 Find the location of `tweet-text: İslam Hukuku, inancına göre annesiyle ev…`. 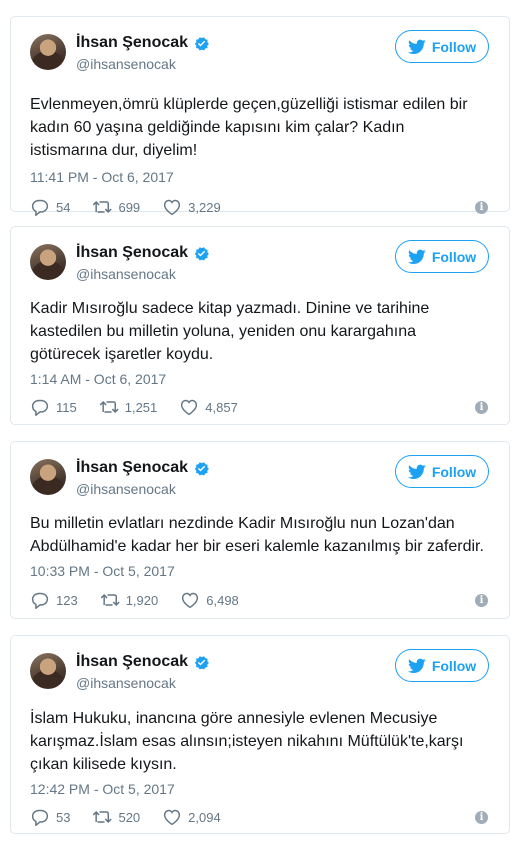

tweet-text: İslam Hukuku, inancına göre annesiyle ev… is located at coordinates (247, 741).